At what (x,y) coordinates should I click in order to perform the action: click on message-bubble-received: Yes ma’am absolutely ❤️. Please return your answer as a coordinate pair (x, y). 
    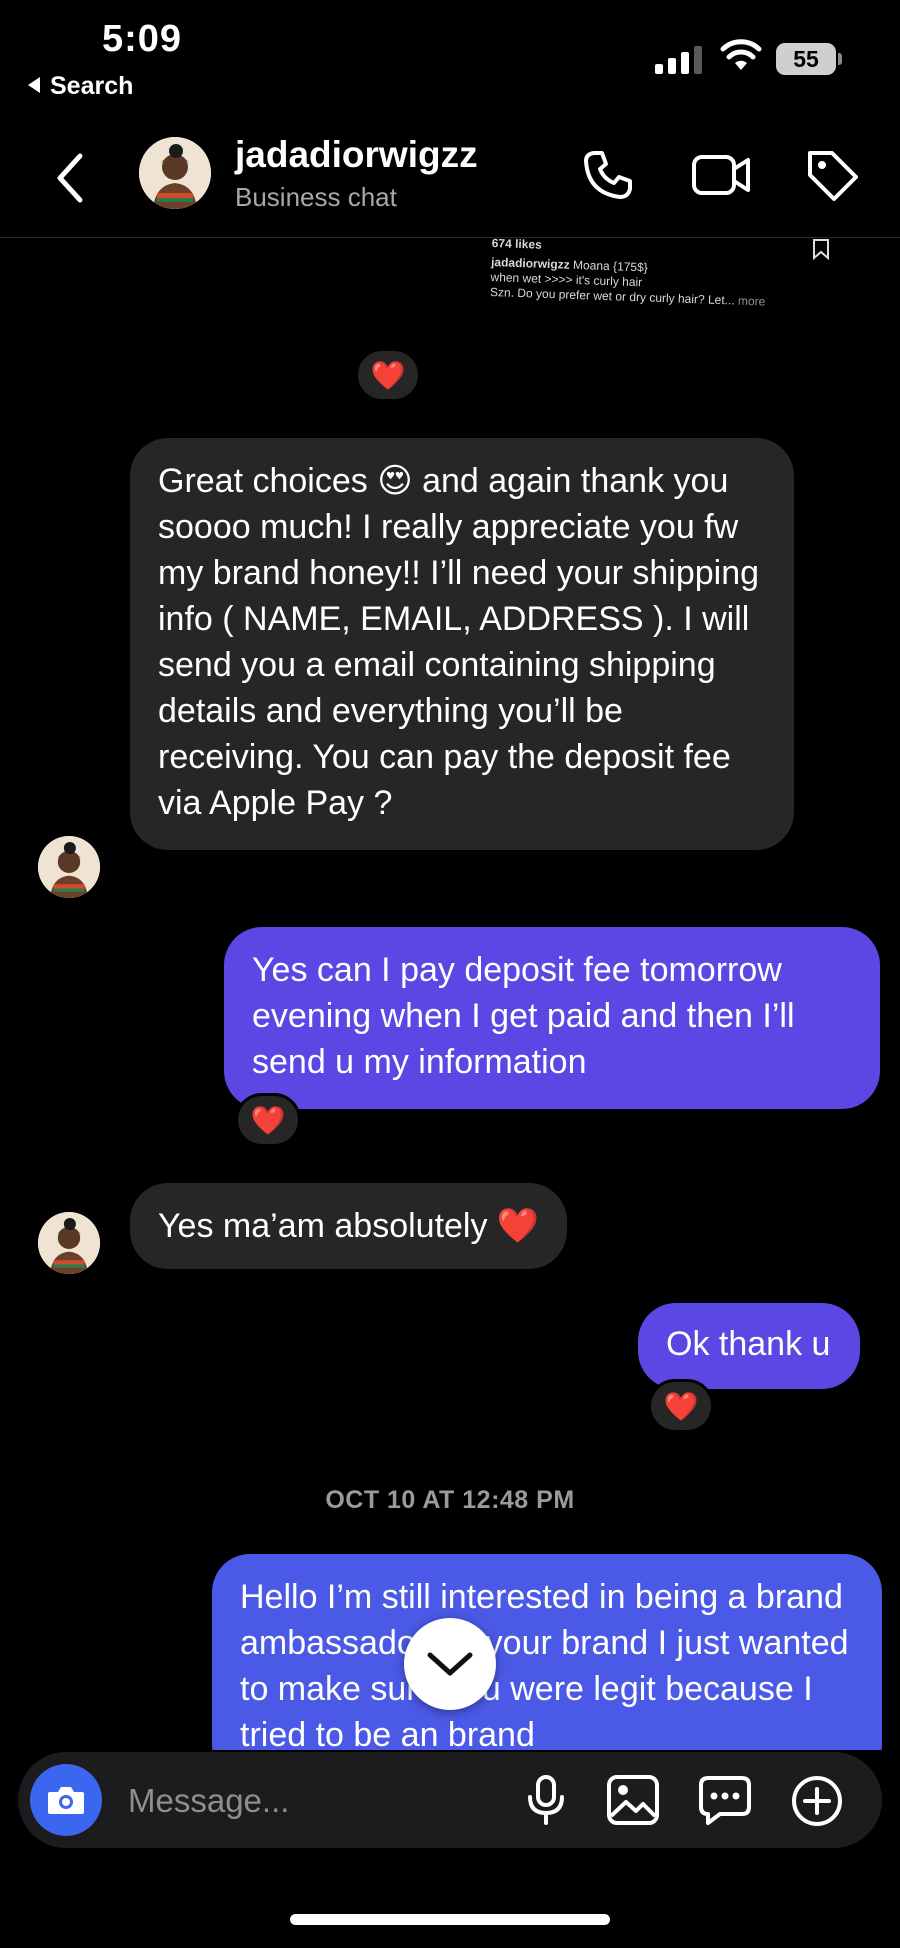
    Looking at the image, I should click on (349, 1226).